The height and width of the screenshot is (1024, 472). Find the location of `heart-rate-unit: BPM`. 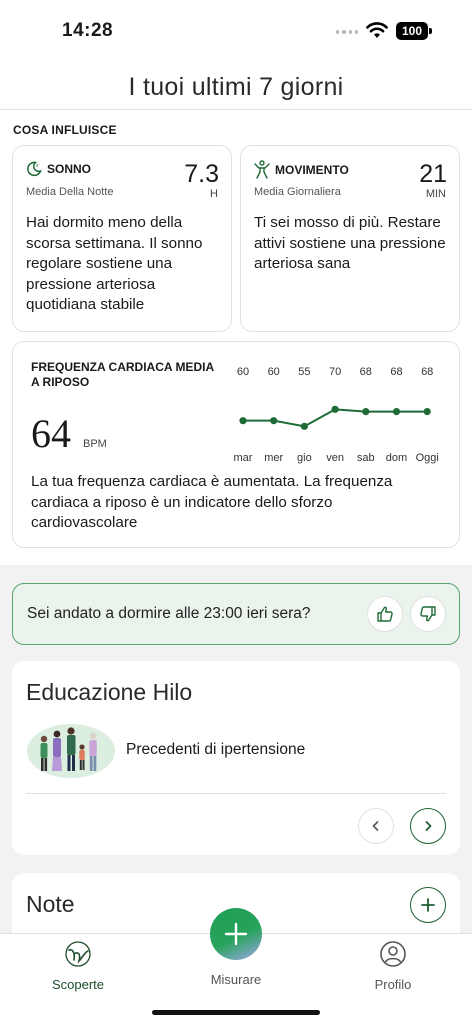

heart-rate-unit: BPM is located at coordinates (95, 444).